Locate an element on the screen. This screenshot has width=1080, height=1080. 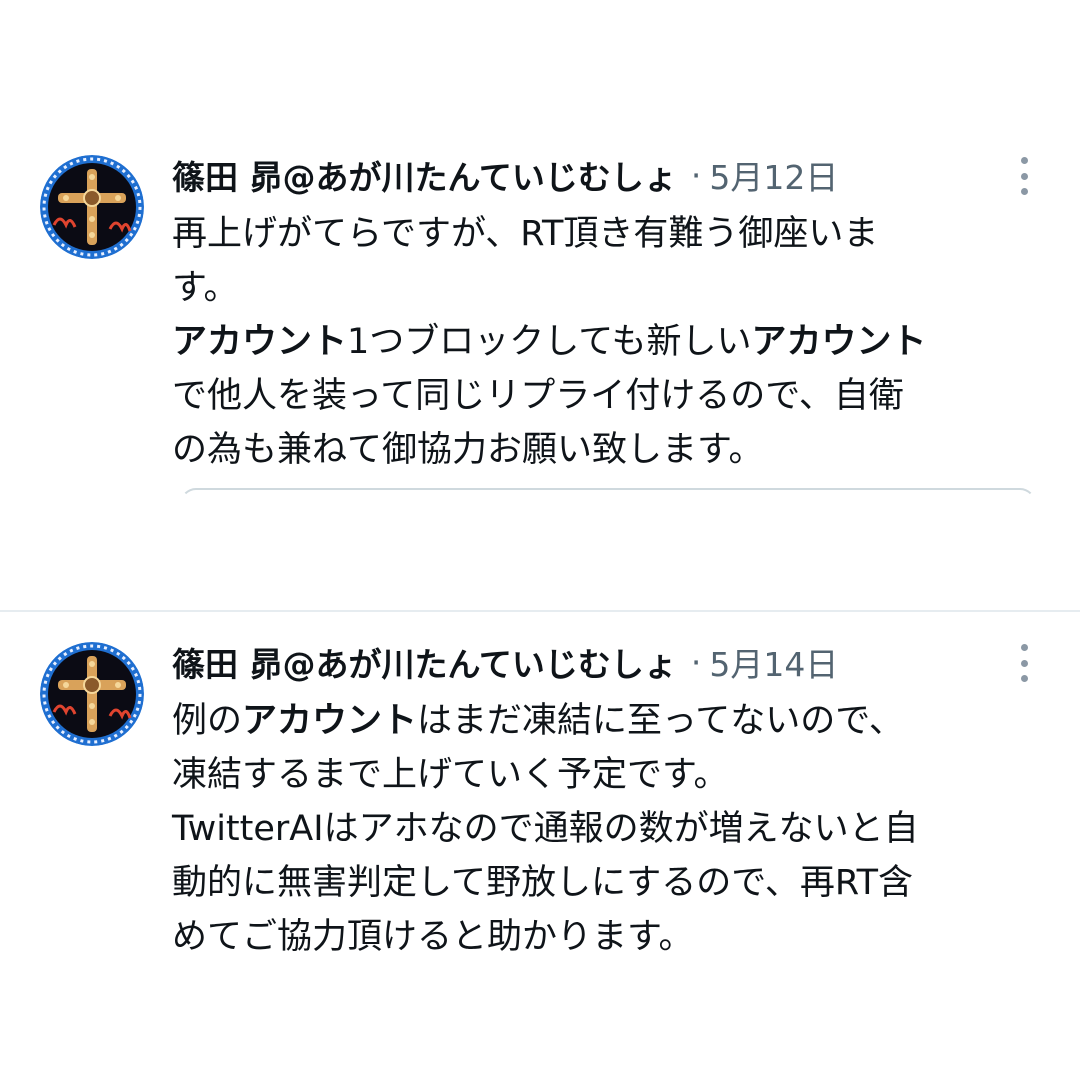
tweet-header: 篠田 昴@あが川たんていじむしょ · 5月14日 is located at coordinates (607, 662).